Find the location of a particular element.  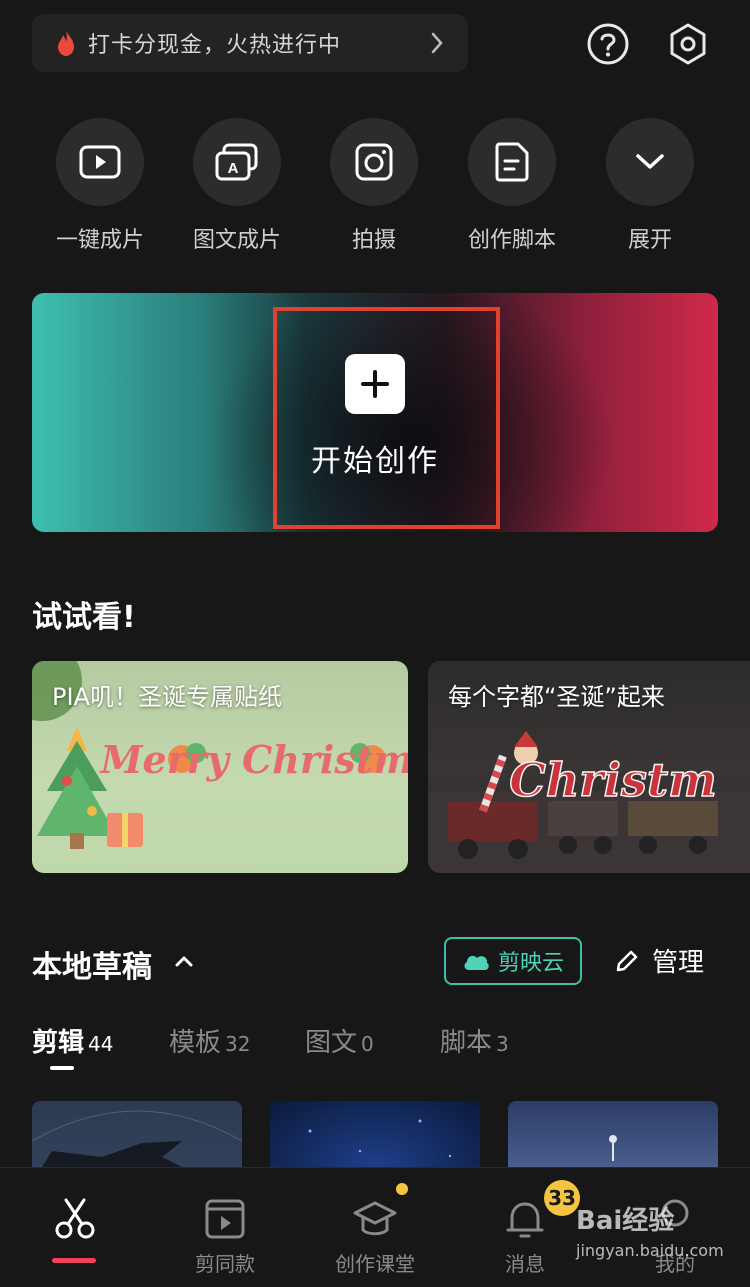

watermark-logo: Bai经验 is located at coordinates (625, 1221).